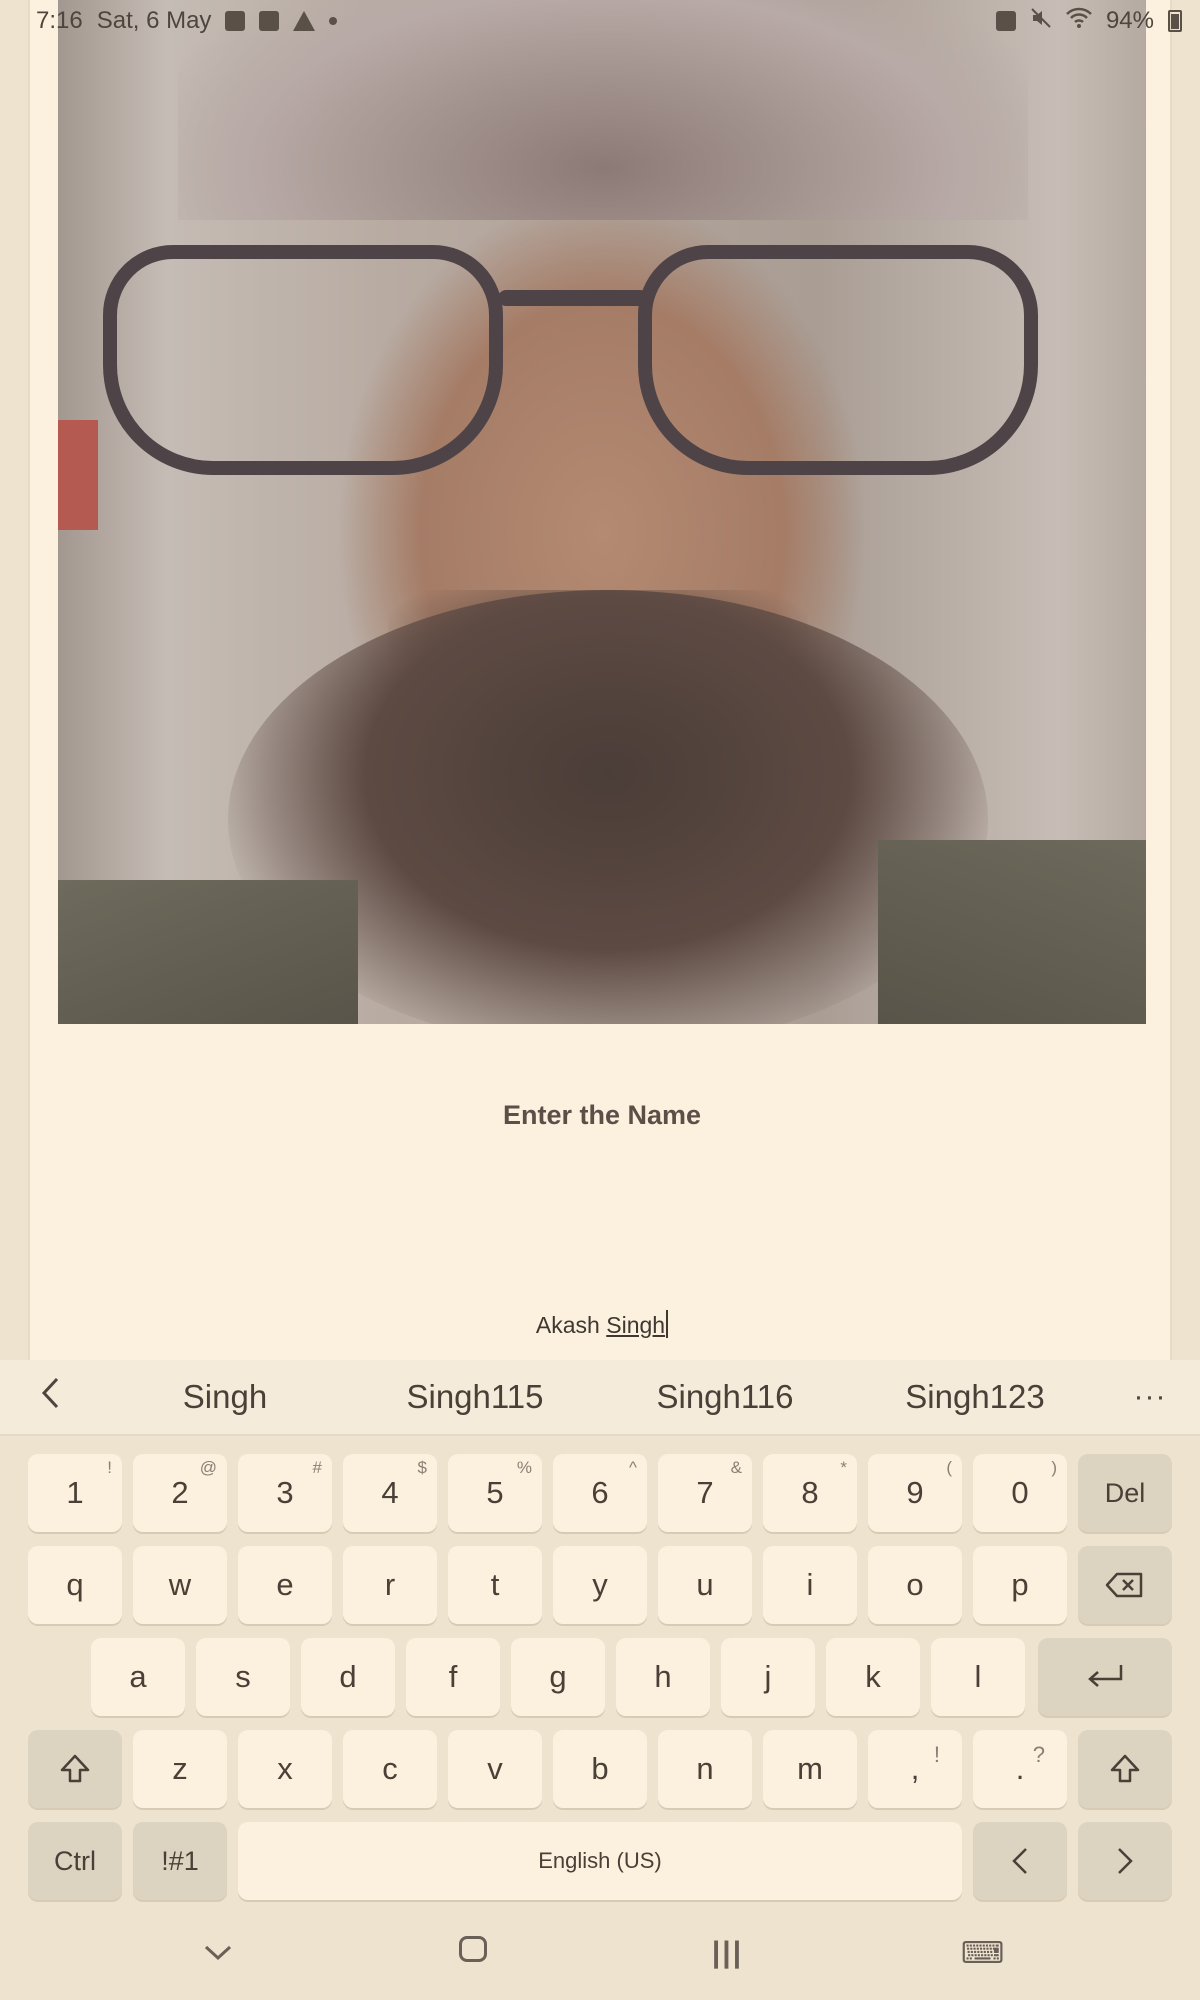  What do you see at coordinates (180, 1585) in the screenshot?
I see `key-w: w` at bounding box center [180, 1585].